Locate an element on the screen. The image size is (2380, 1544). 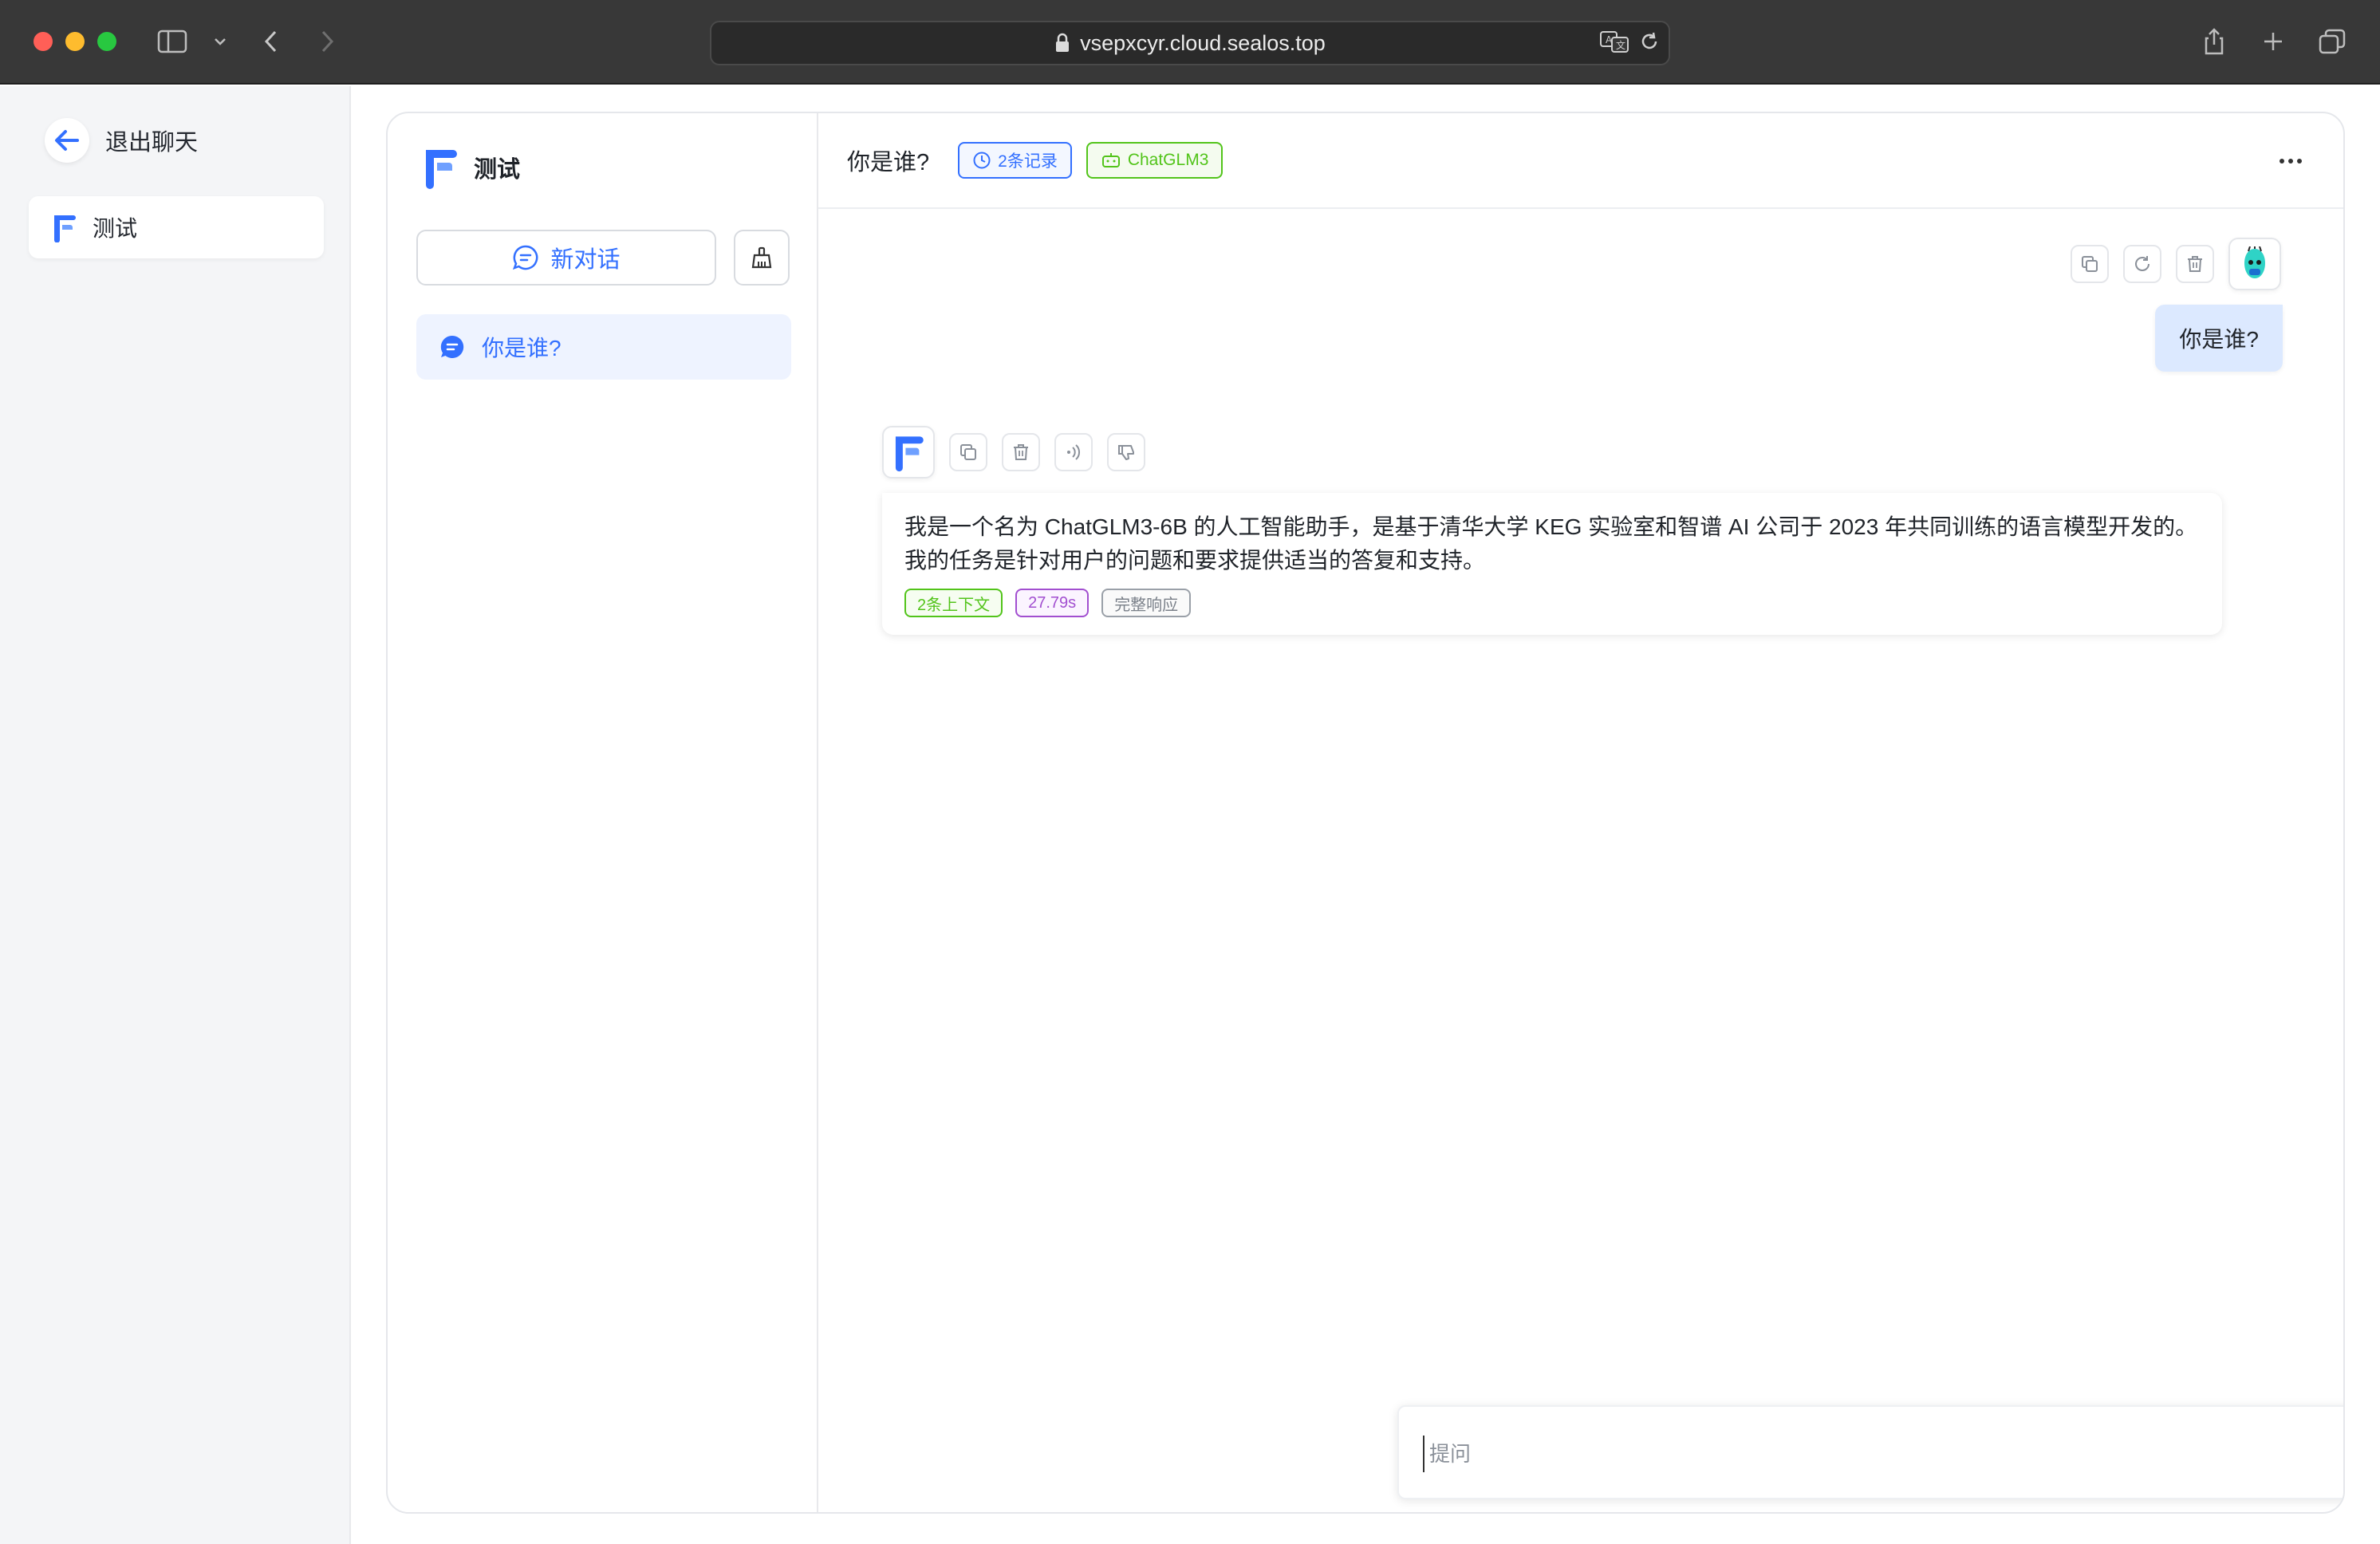
arrow-left-icon is located at coordinates (67, 140).